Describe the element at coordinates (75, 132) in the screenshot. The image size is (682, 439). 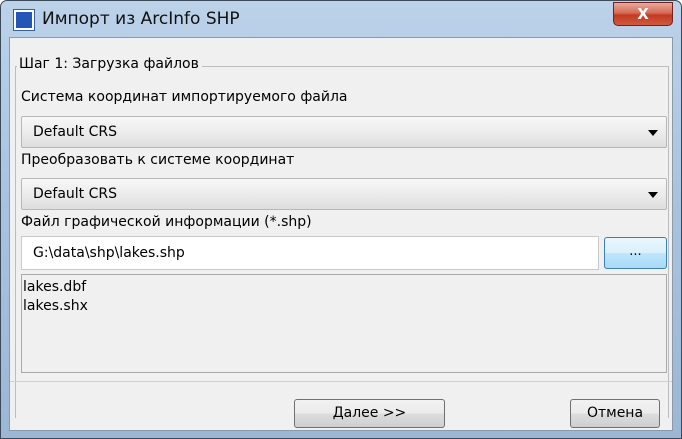
I see `source-crs-value: Default CRS` at that location.